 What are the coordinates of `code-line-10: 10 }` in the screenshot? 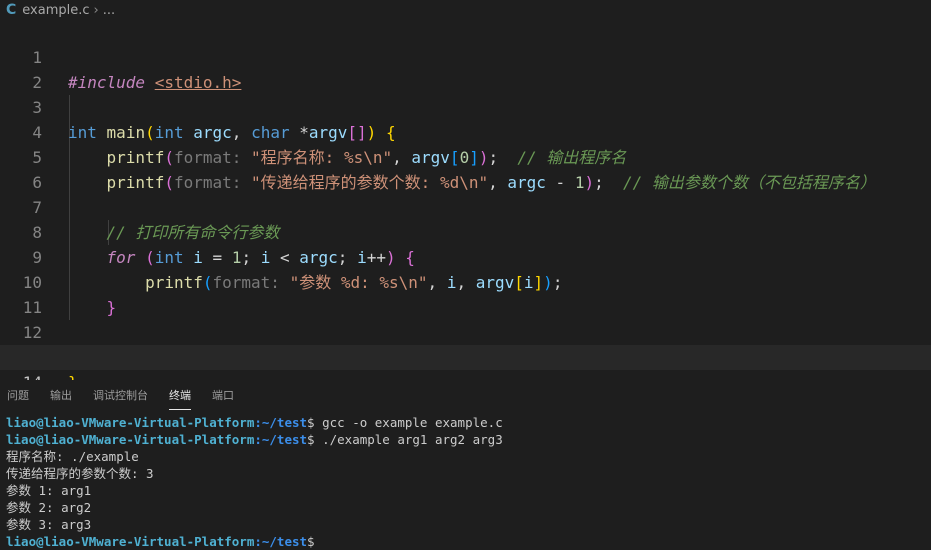 It's located at (465, 281).